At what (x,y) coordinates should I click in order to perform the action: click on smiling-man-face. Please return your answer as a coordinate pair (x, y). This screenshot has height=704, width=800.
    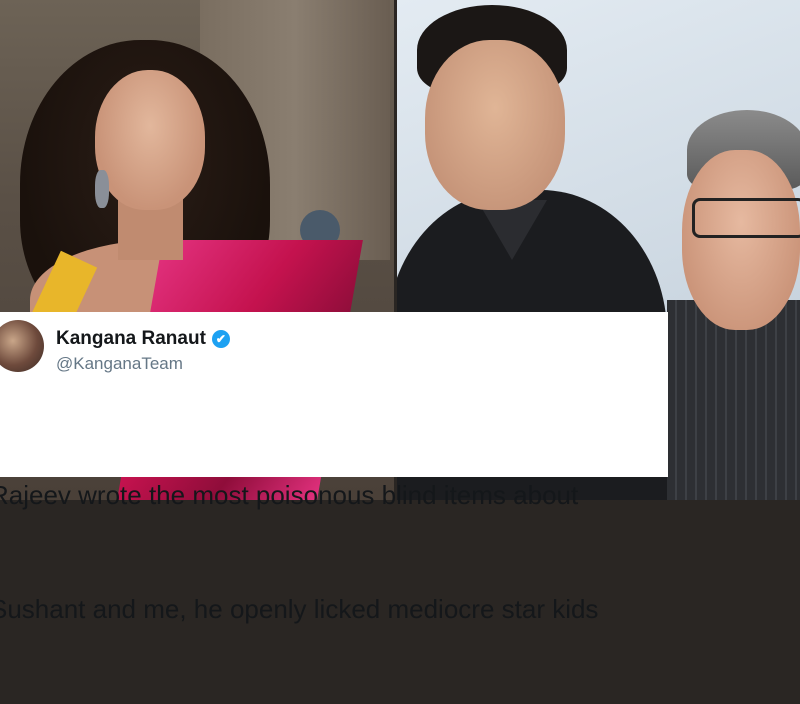
    Looking at the image, I should click on (741, 240).